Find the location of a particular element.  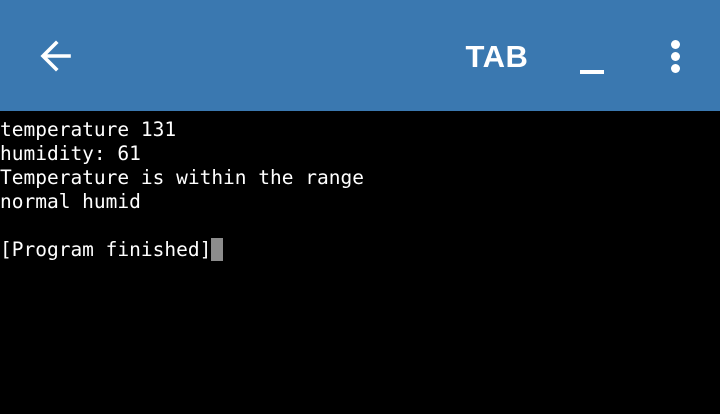

program-finished-text: [Program finished] is located at coordinates (106, 249).